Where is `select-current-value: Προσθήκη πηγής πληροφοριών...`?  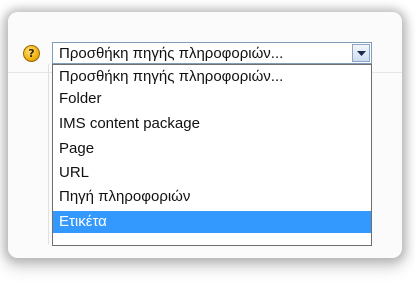 select-current-value: Προσθήκη πηγής πληροφοριών... is located at coordinates (171, 53).